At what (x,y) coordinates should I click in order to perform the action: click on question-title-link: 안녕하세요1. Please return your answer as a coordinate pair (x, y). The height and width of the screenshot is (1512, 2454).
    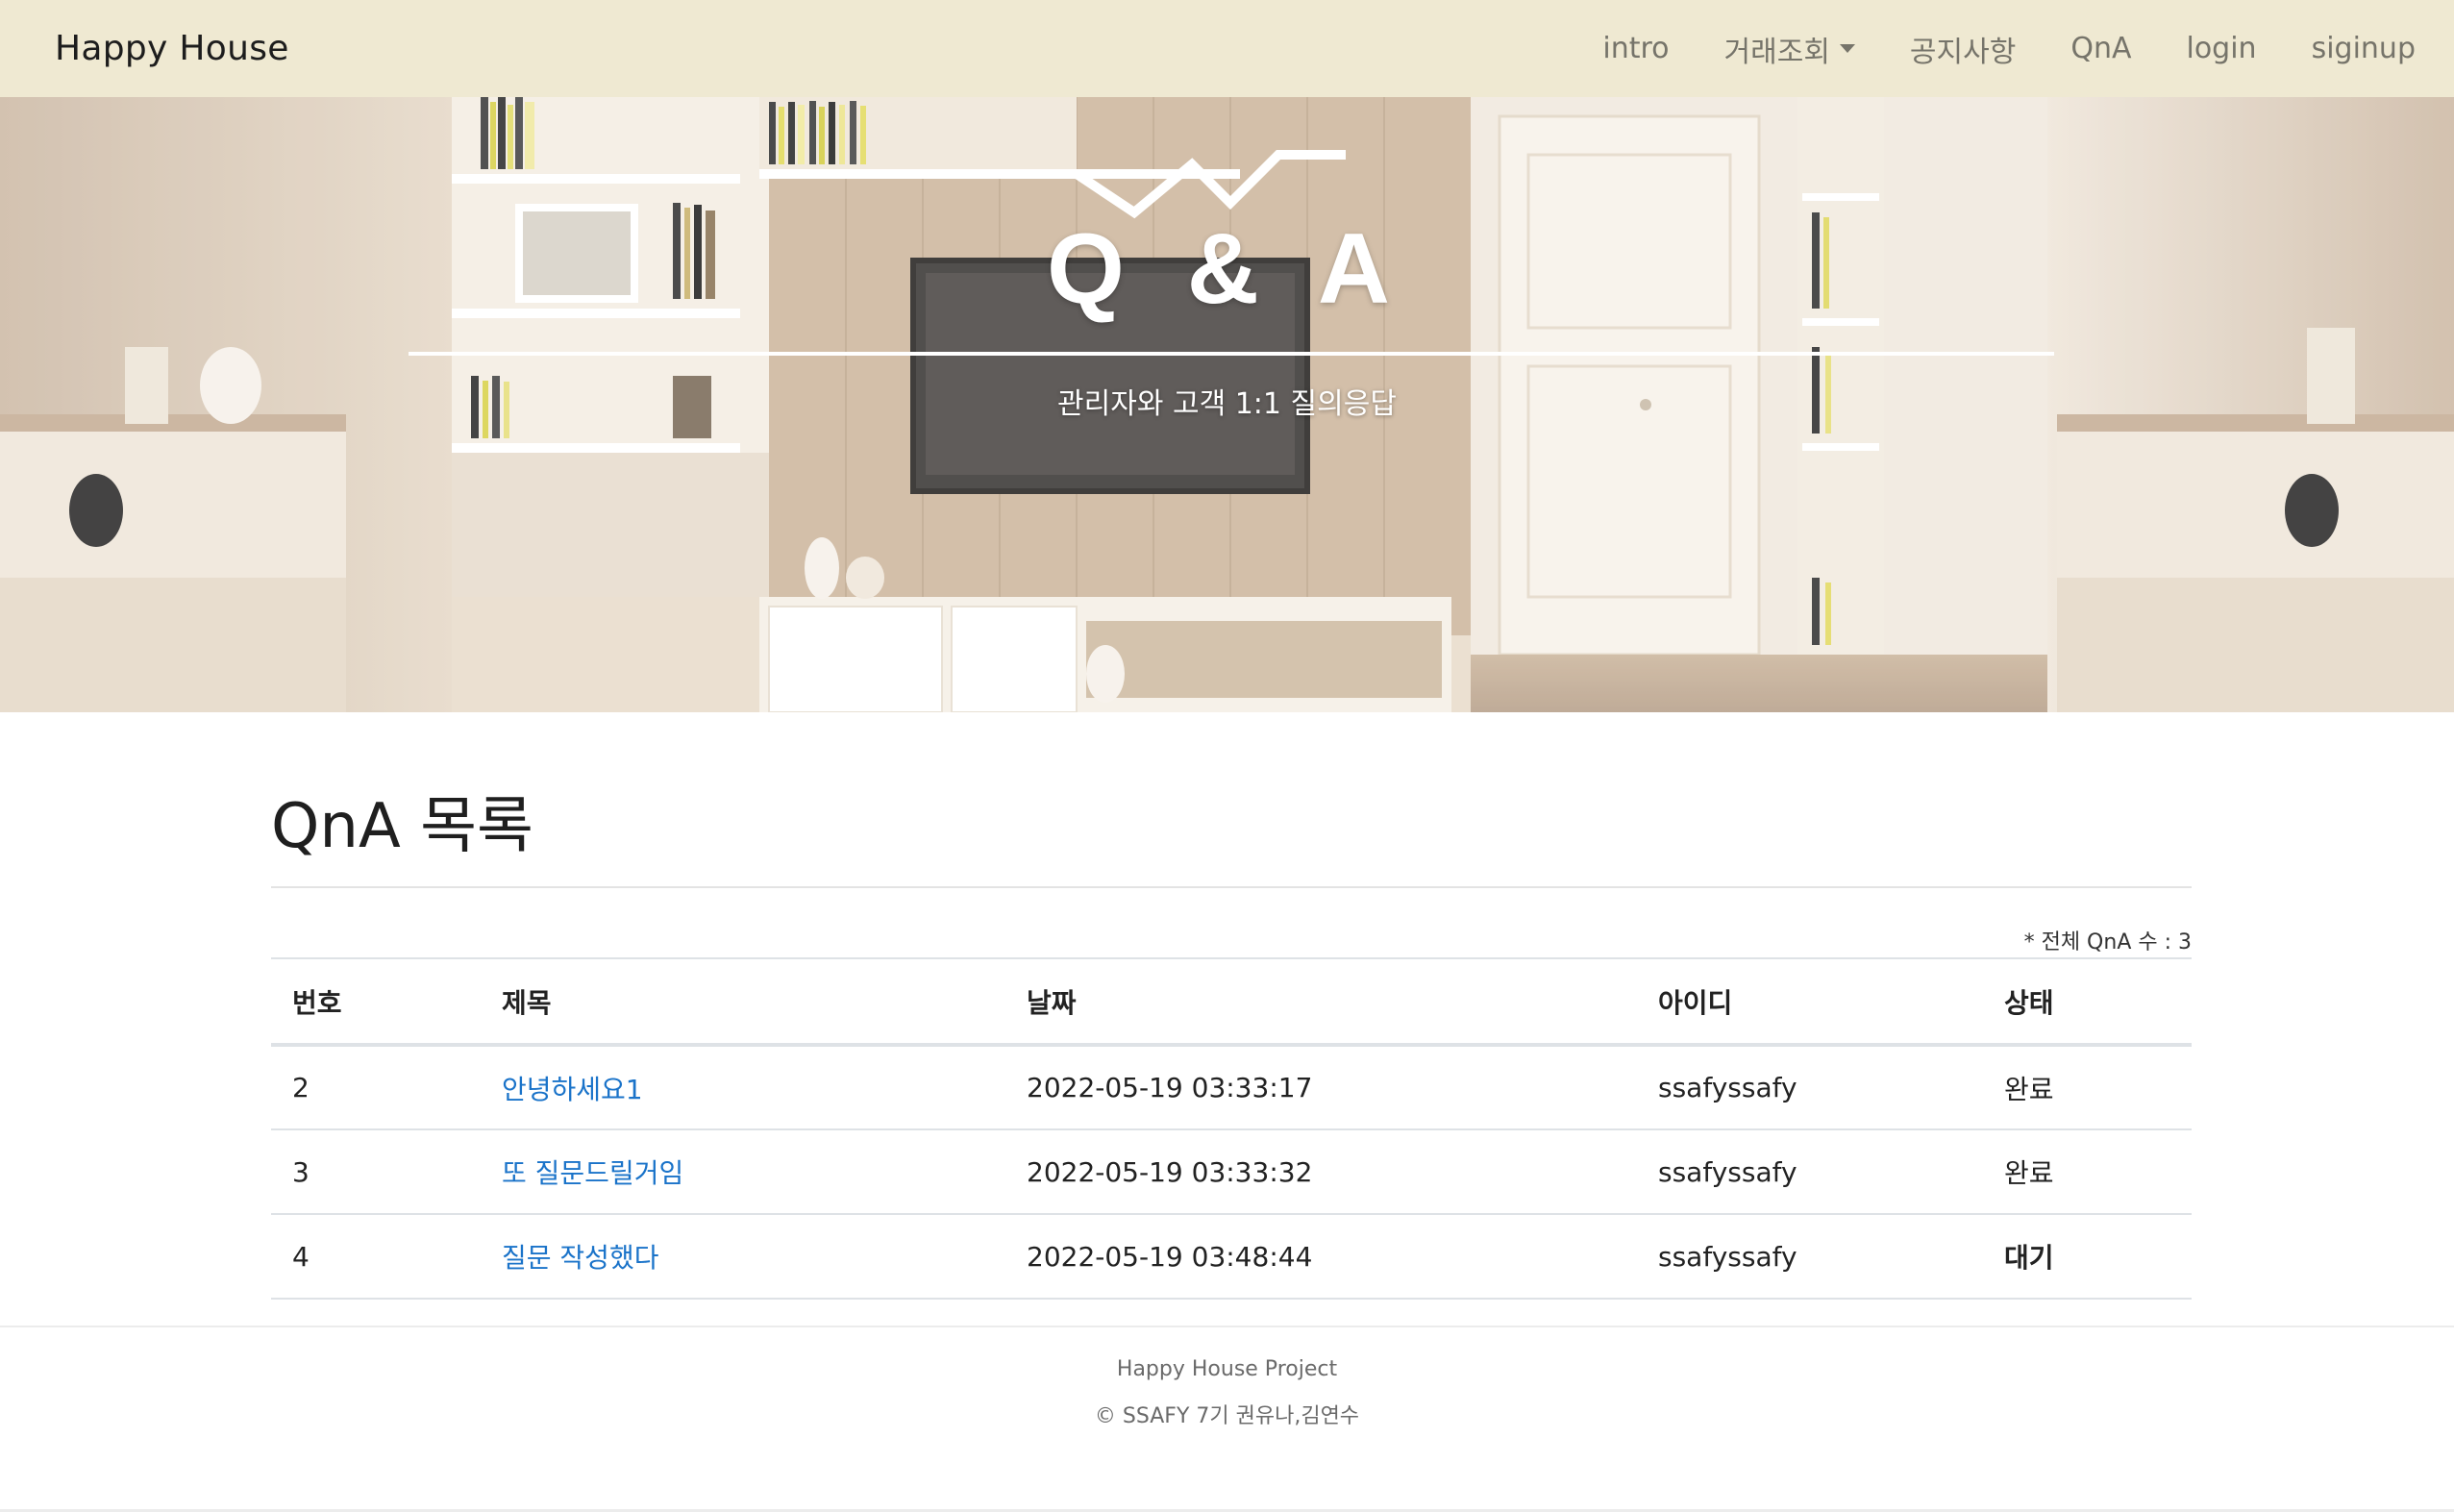
    Looking at the image, I should click on (572, 1089).